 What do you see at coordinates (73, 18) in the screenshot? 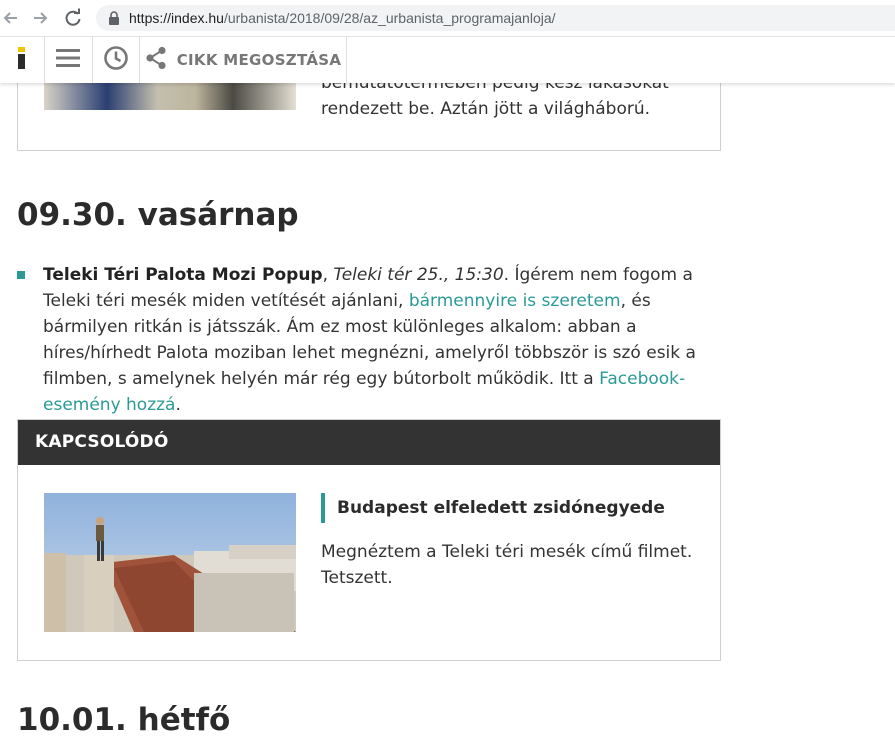
I see `reload-icon` at bounding box center [73, 18].